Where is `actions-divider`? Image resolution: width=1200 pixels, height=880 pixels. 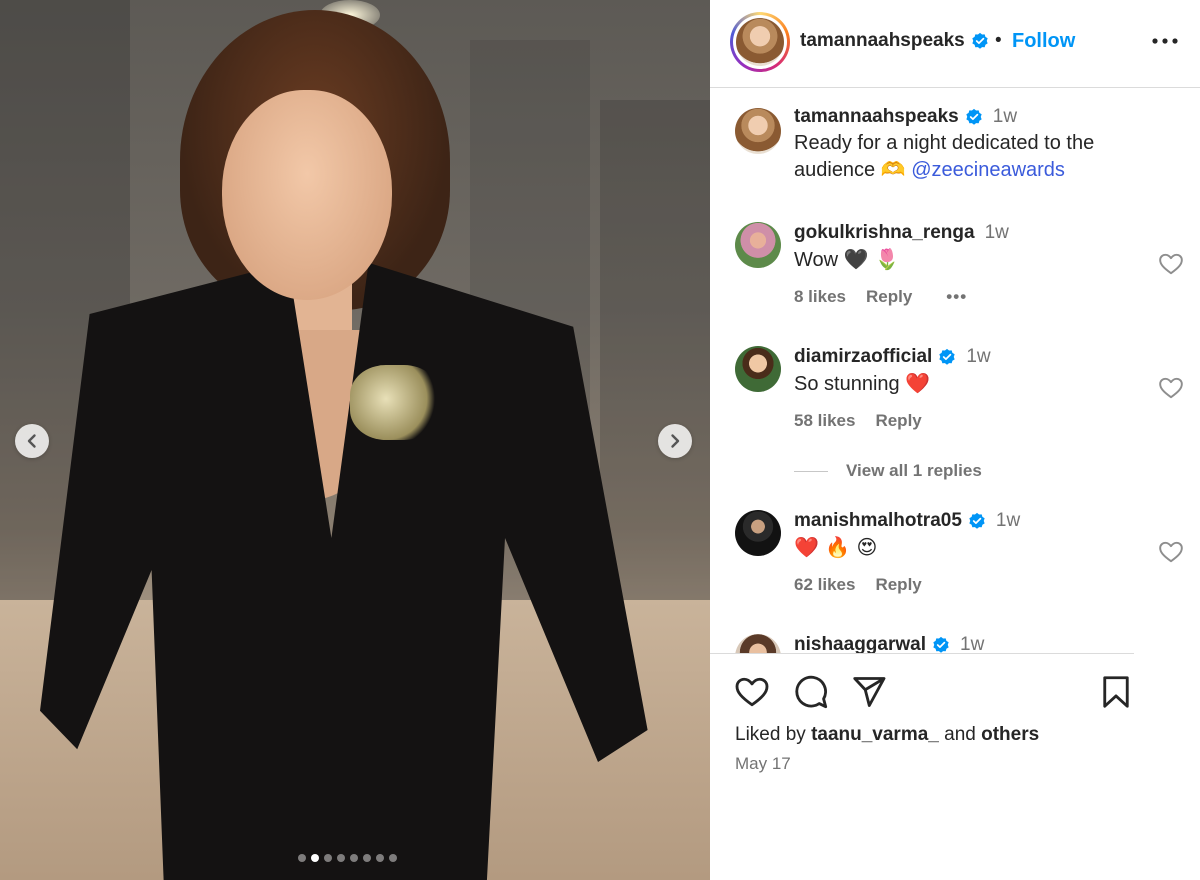
actions-divider is located at coordinates (922, 653).